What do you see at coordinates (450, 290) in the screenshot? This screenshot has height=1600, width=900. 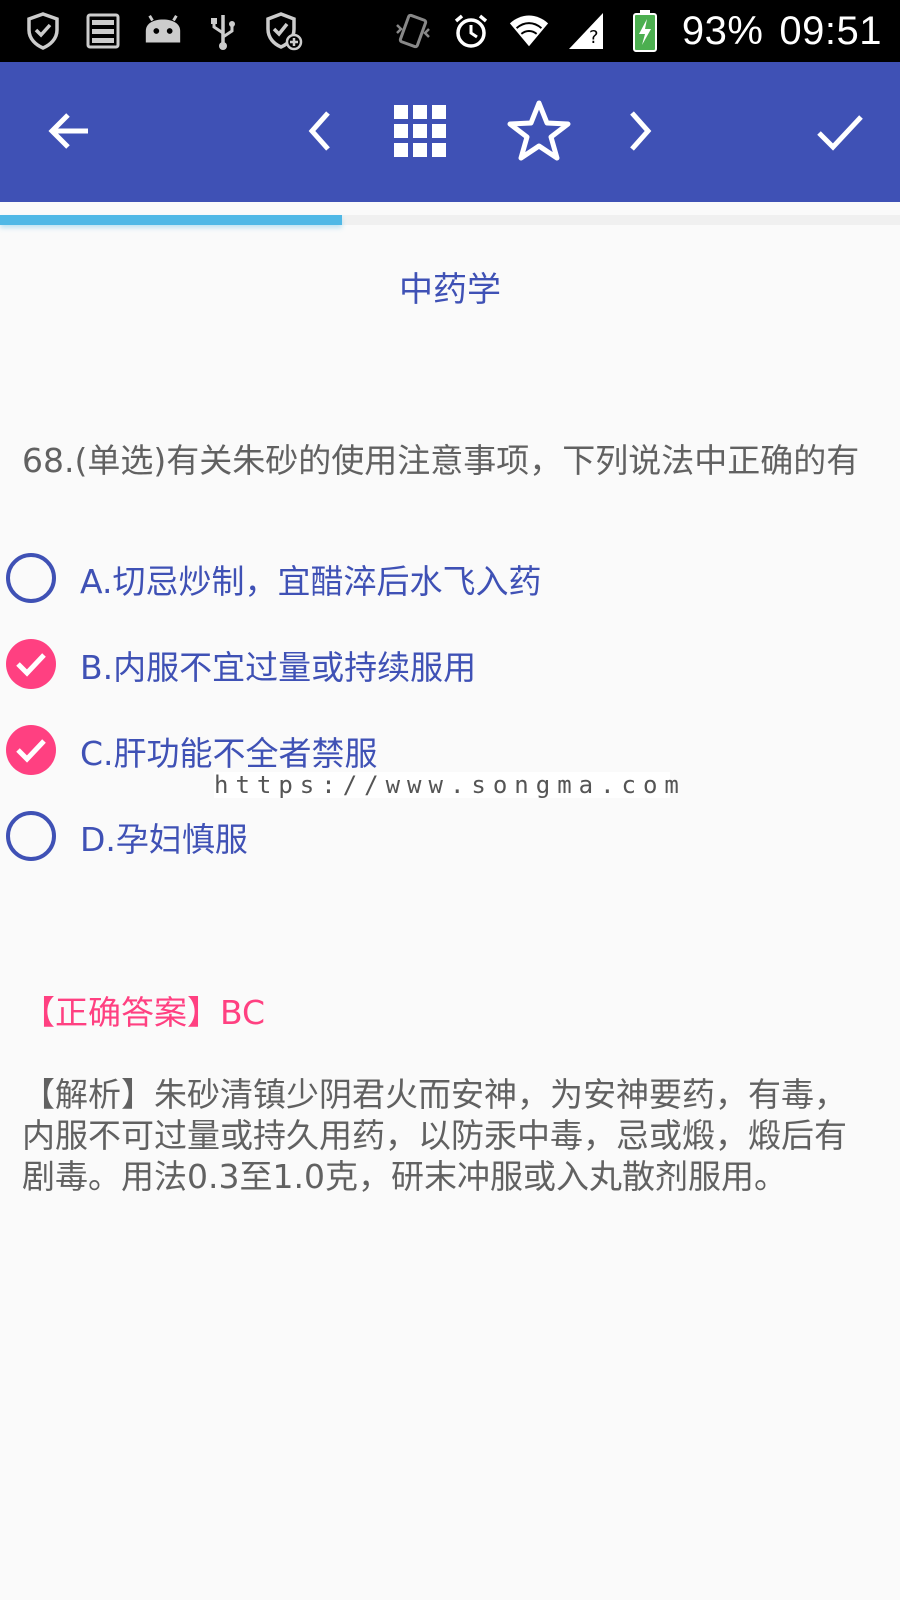 I see `subject-title: 中药学` at bounding box center [450, 290].